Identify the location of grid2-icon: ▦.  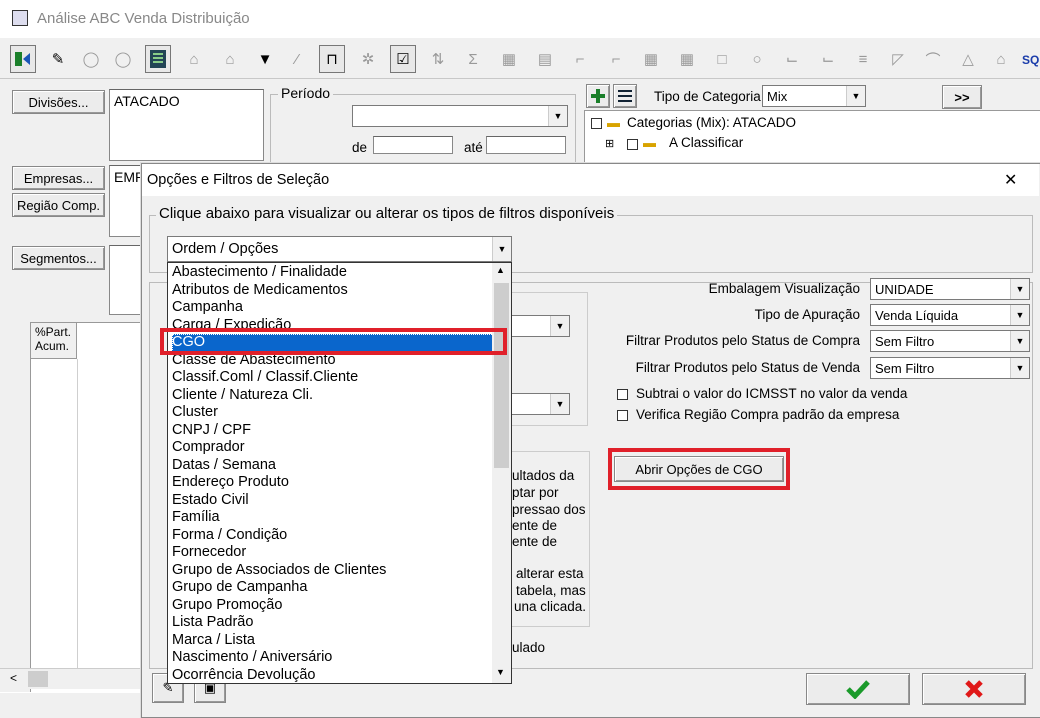
(687, 59).